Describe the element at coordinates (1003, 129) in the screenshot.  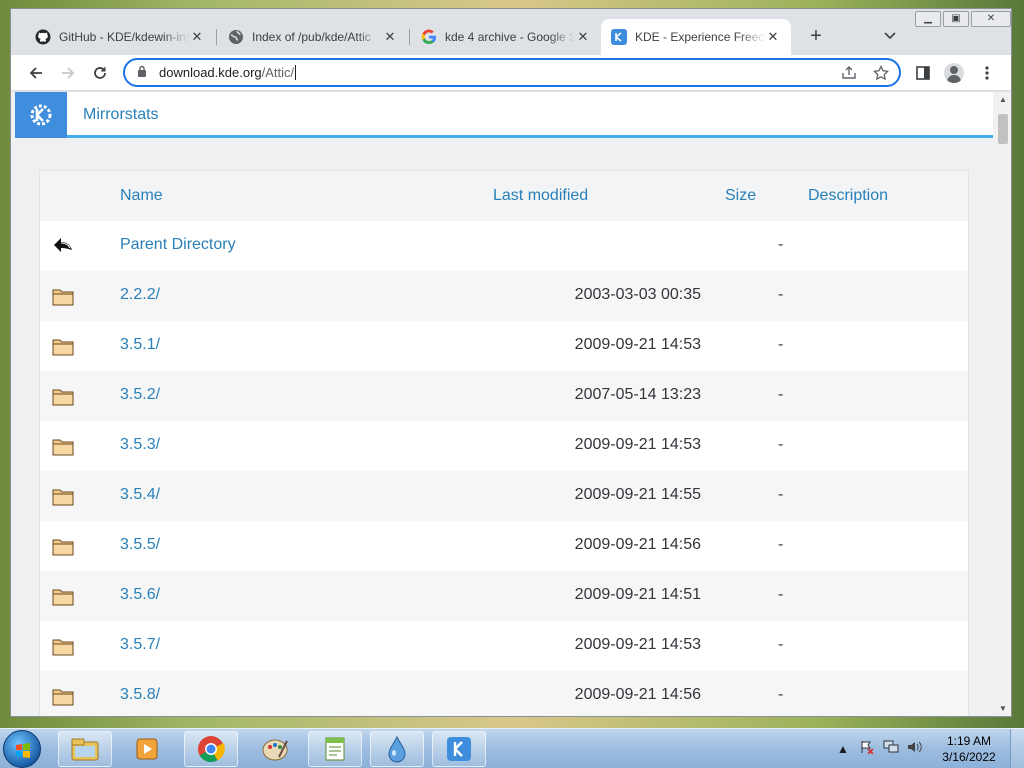
I see `scroll-thumb` at that location.